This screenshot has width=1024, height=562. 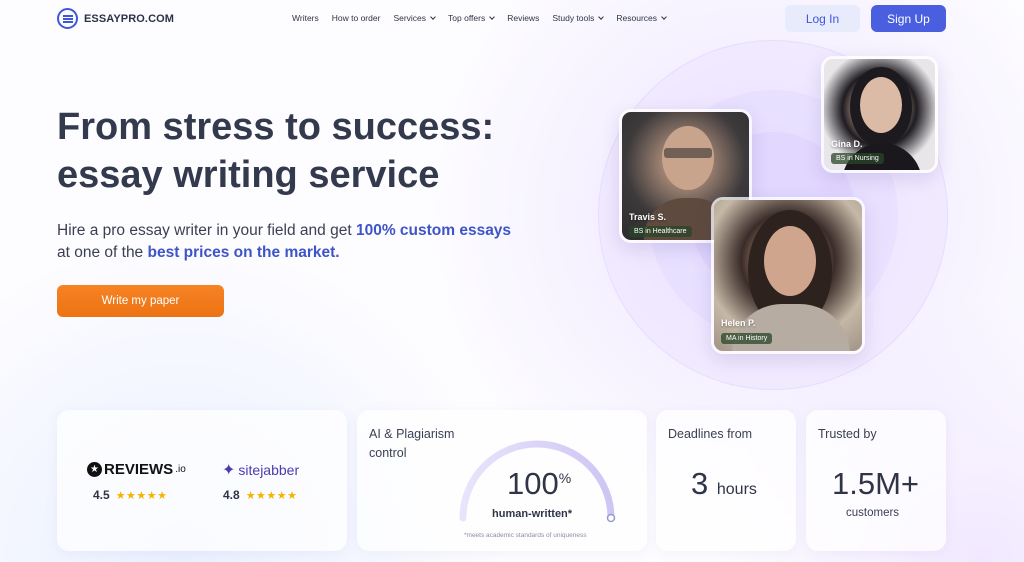 What do you see at coordinates (857, 158) in the screenshot?
I see `writer-degree-badge: BS in Nursing` at bounding box center [857, 158].